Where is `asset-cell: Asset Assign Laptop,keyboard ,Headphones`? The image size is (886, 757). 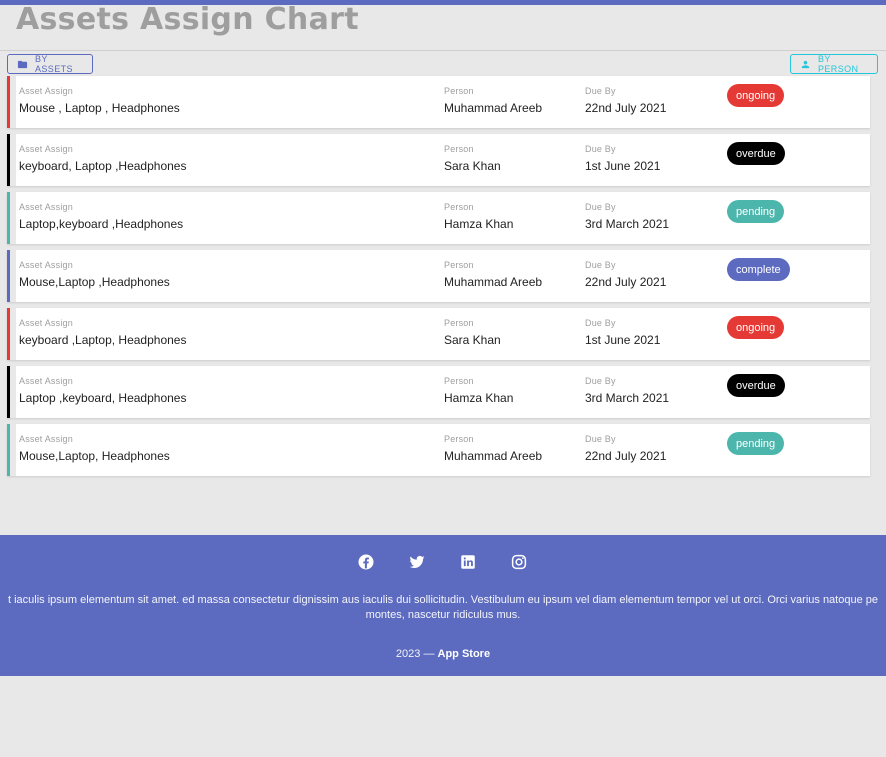 asset-cell: Asset Assign Laptop,keyboard ,Headphones is located at coordinates (101, 217).